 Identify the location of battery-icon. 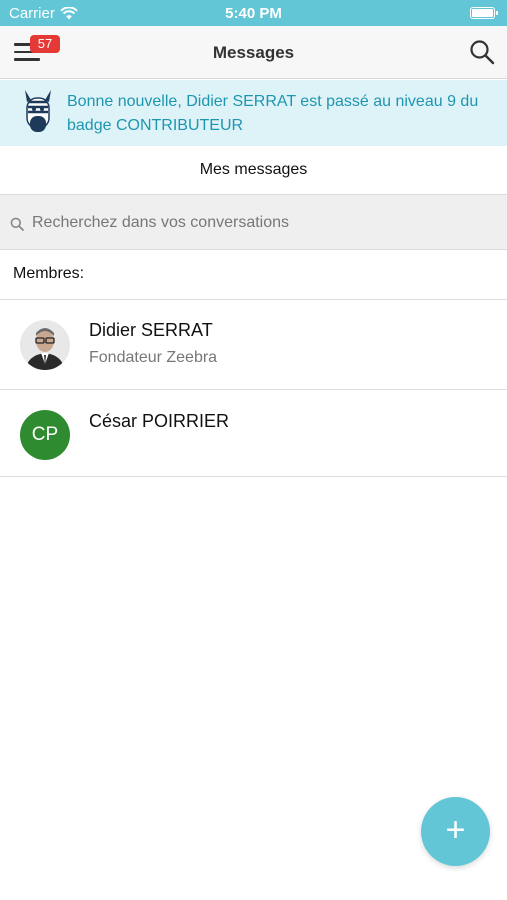
(484, 13).